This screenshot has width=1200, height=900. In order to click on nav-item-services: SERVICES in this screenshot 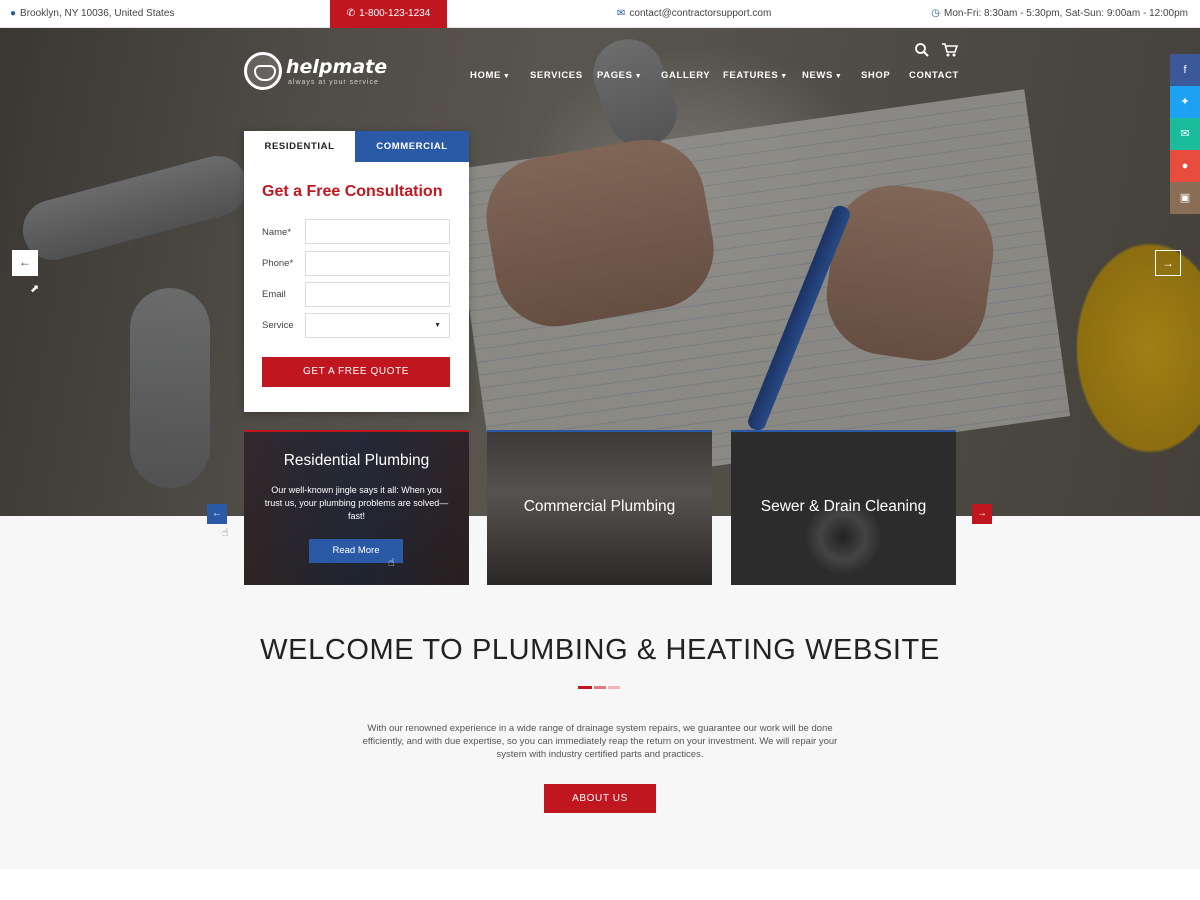, I will do `click(556, 77)`.